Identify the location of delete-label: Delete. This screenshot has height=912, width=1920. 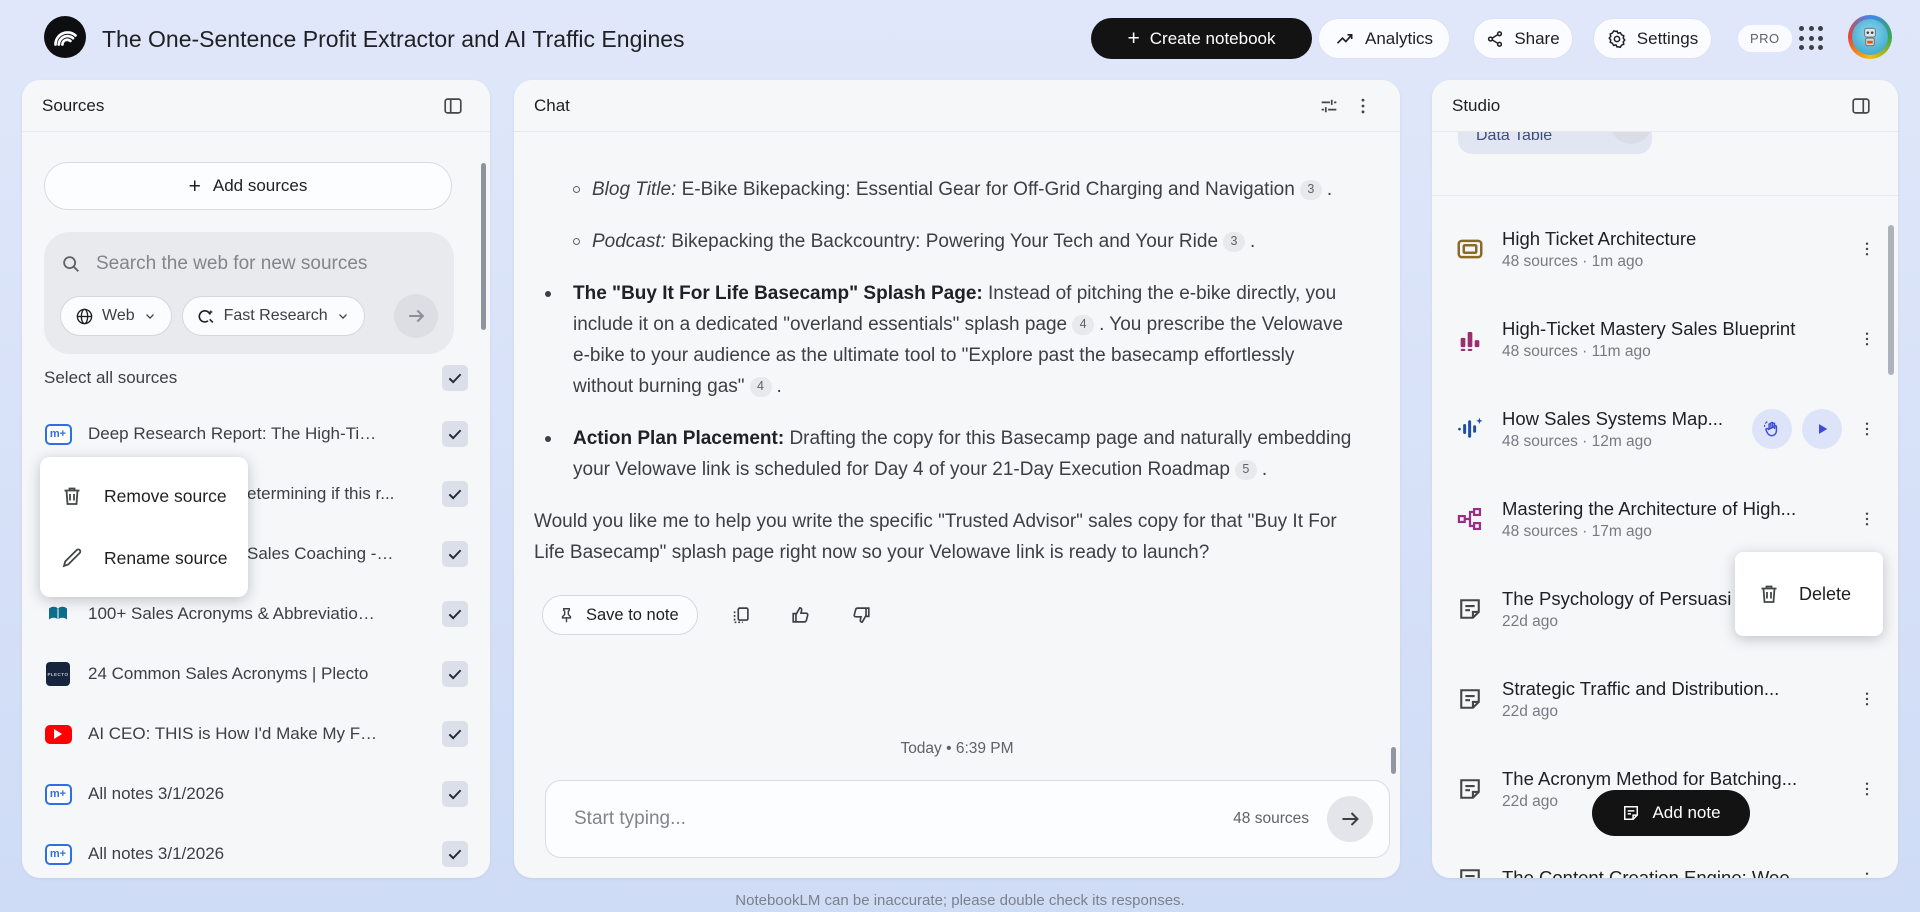
(1825, 593).